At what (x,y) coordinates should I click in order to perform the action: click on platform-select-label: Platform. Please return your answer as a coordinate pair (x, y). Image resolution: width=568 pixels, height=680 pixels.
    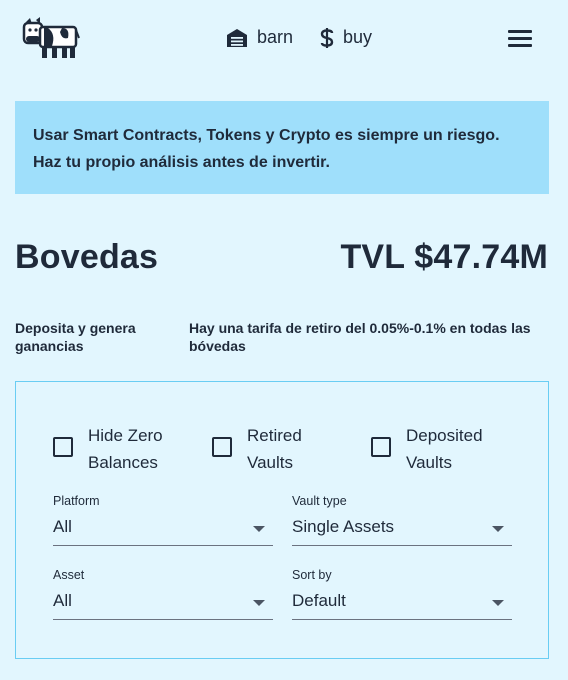
    Looking at the image, I should click on (76, 501).